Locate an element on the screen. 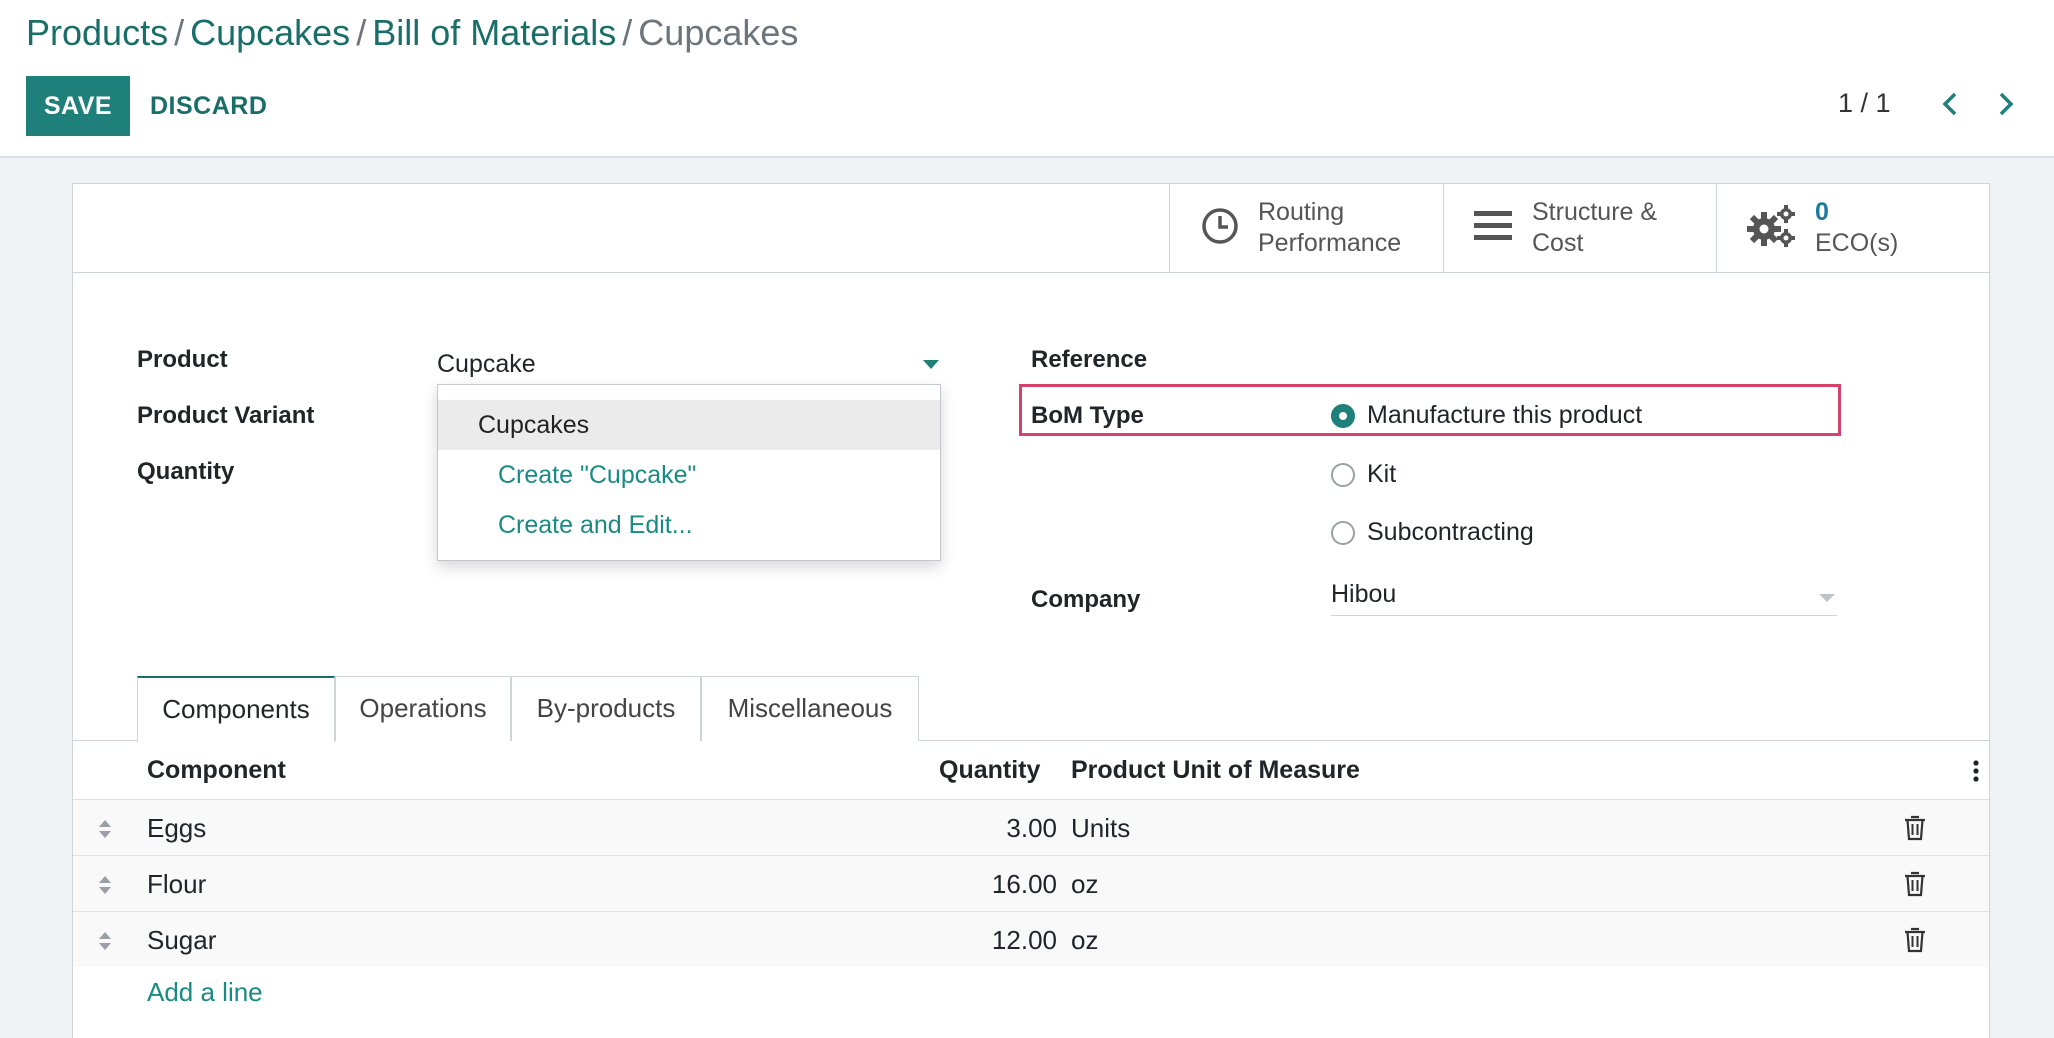  product-variant-label: Product Variant is located at coordinates (226, 415).